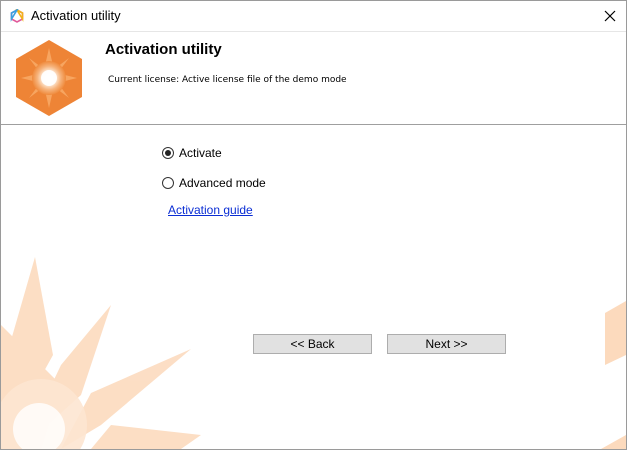 The height and width of the screenshot is (450, 627). I want to click on radio-advanced-mode: Advanced mode, so click(214, 183).